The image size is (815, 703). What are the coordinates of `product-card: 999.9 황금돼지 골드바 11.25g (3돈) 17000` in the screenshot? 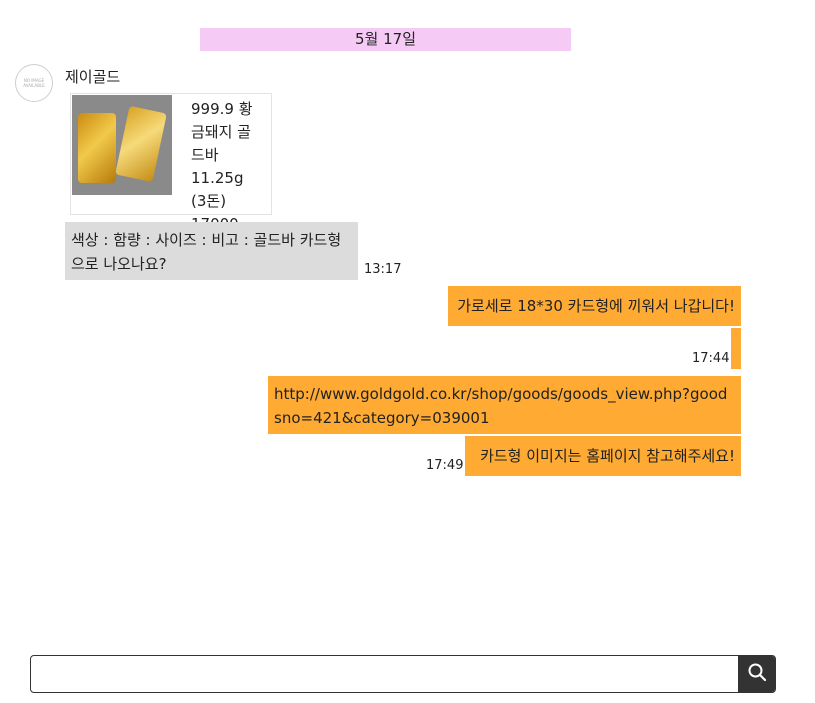 It's located at (171, 163).